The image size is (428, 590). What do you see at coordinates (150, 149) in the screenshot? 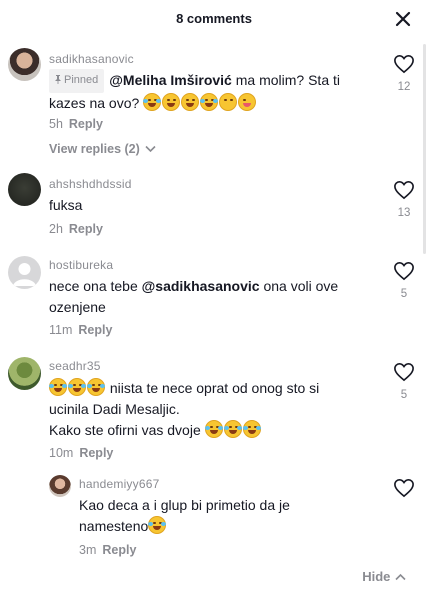
I see `chevron-down-icon` at bounding box center [150, 149].